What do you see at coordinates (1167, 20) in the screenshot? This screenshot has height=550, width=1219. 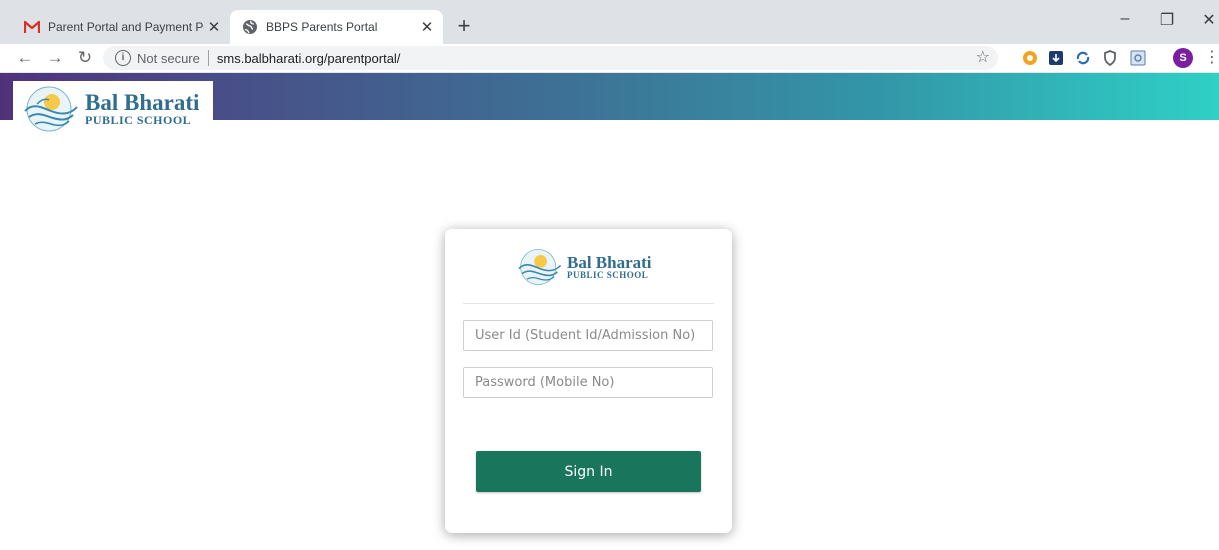 I see `restore-icon: ❐` at bounding box center [1167, 20].